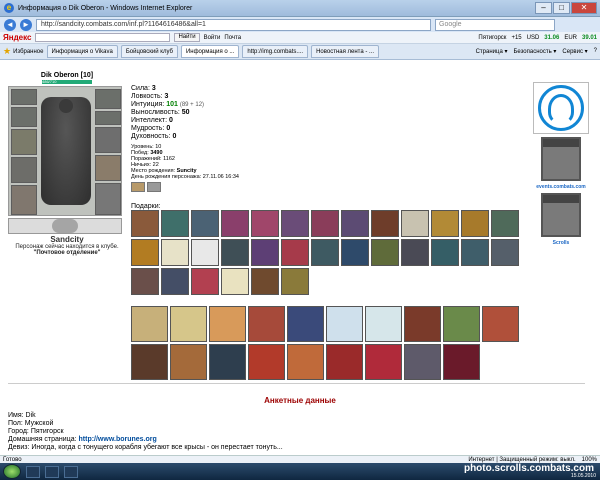 The width and height of the screenshot is (600, 480). Describe the element at coordinates (187, 37) in the screenshot. I see `yandex-find-button: Найти` at that location.